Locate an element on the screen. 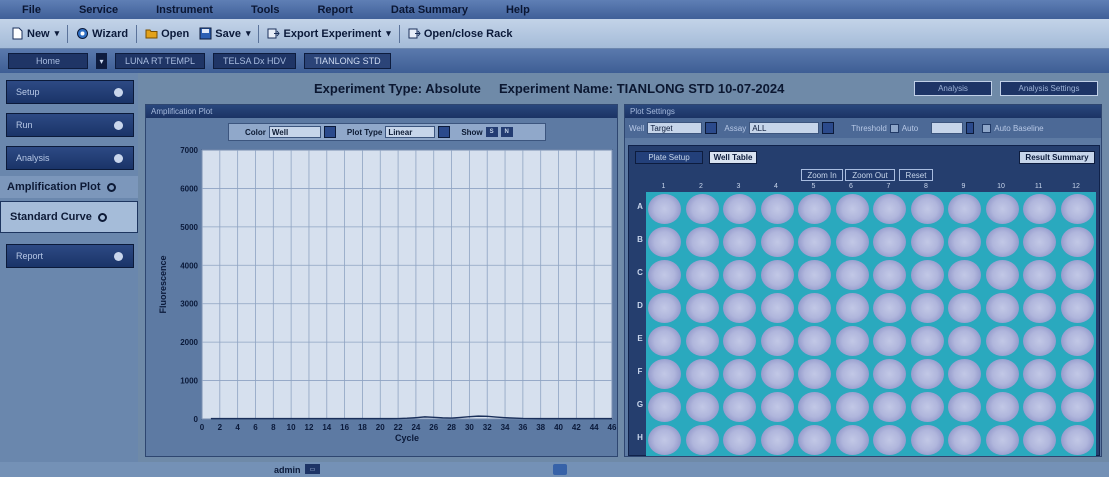 This screenshot has width=1109, height=477. row-header: D is located at coordinates (640, 305).